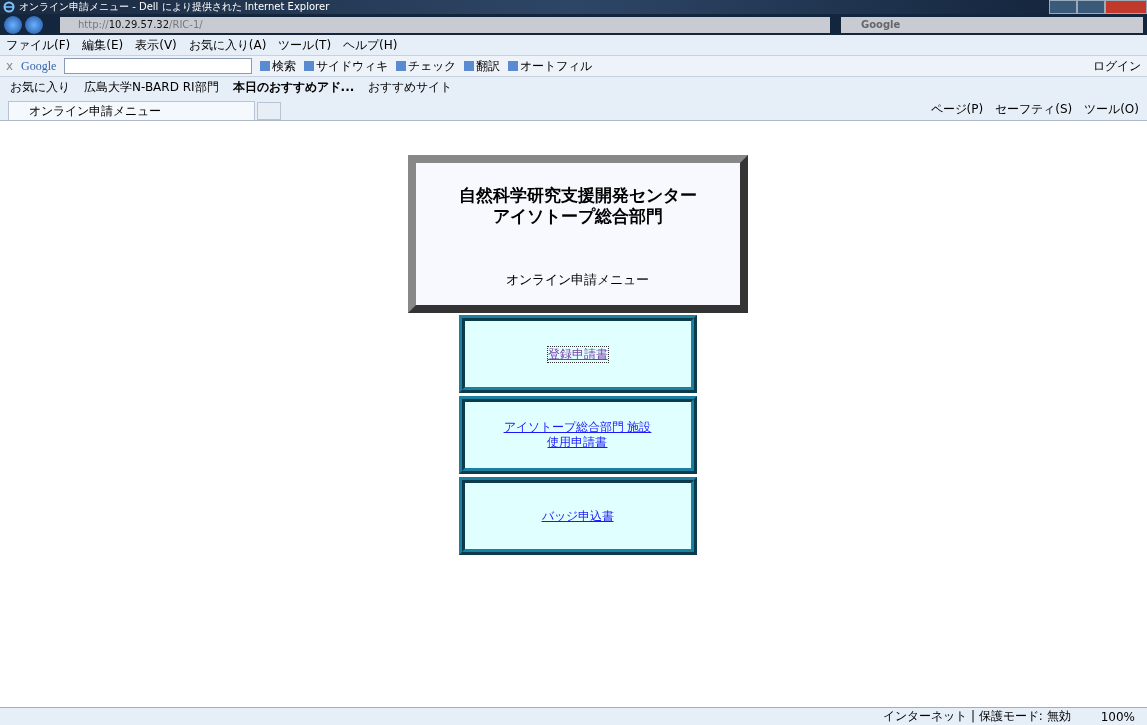  What do you see at coordinates (410, 87) in the screenshot?
I see `favorite-link: おすすめサイト` at bounding box center [410, 87].